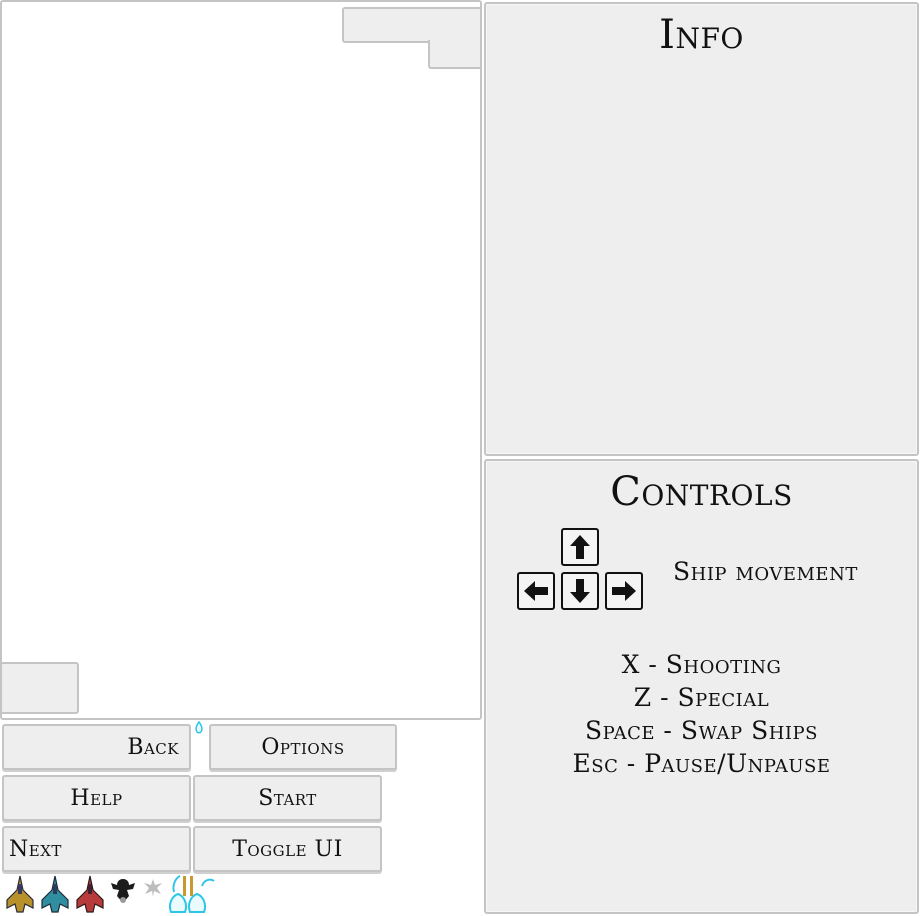 The image size is (921, 916). I want to click on enemy-black-icon, so click(123, 891).